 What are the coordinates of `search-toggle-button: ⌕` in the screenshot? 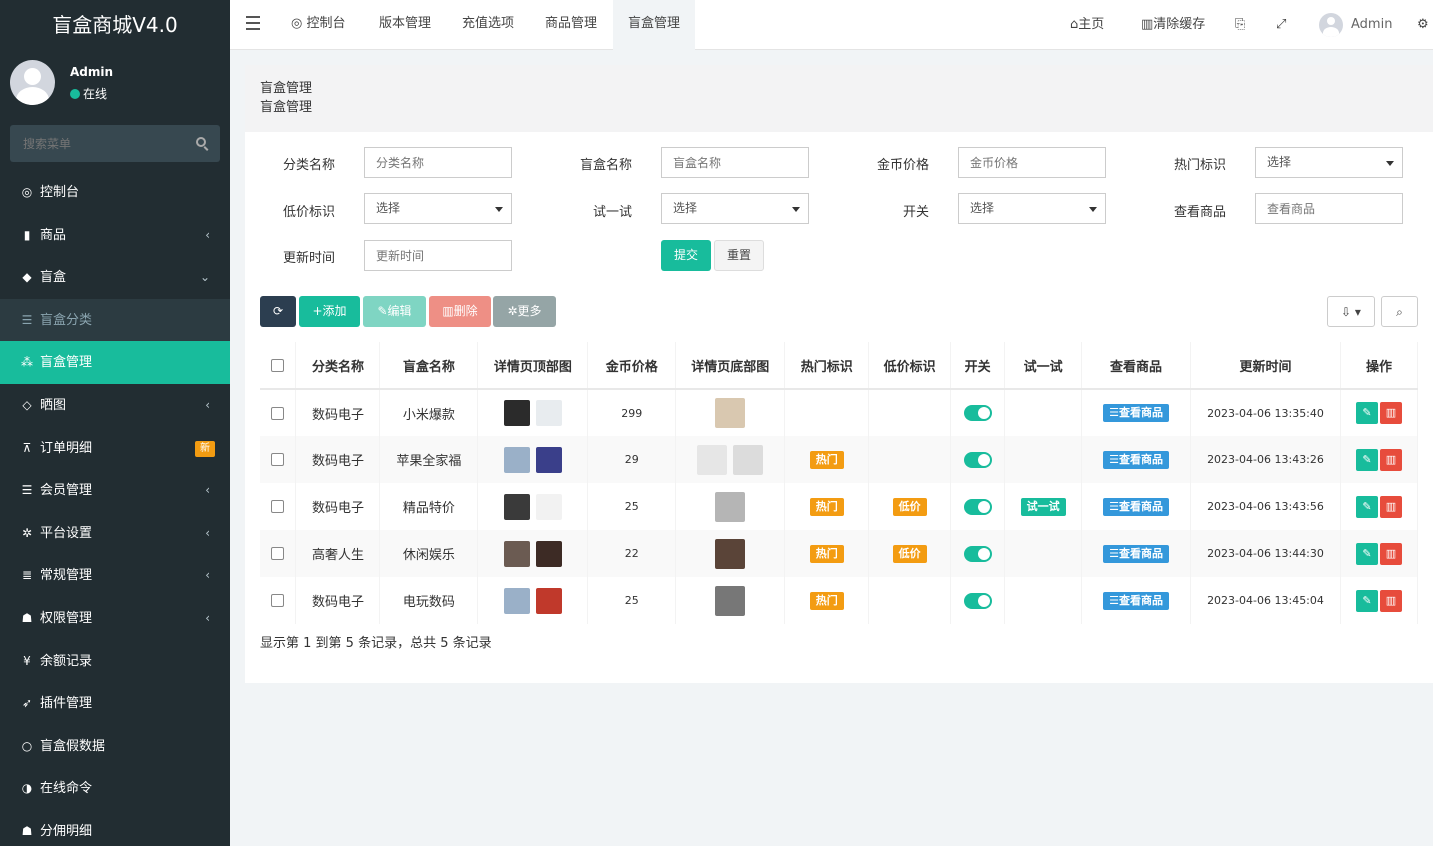 It's located at (1399, 311).